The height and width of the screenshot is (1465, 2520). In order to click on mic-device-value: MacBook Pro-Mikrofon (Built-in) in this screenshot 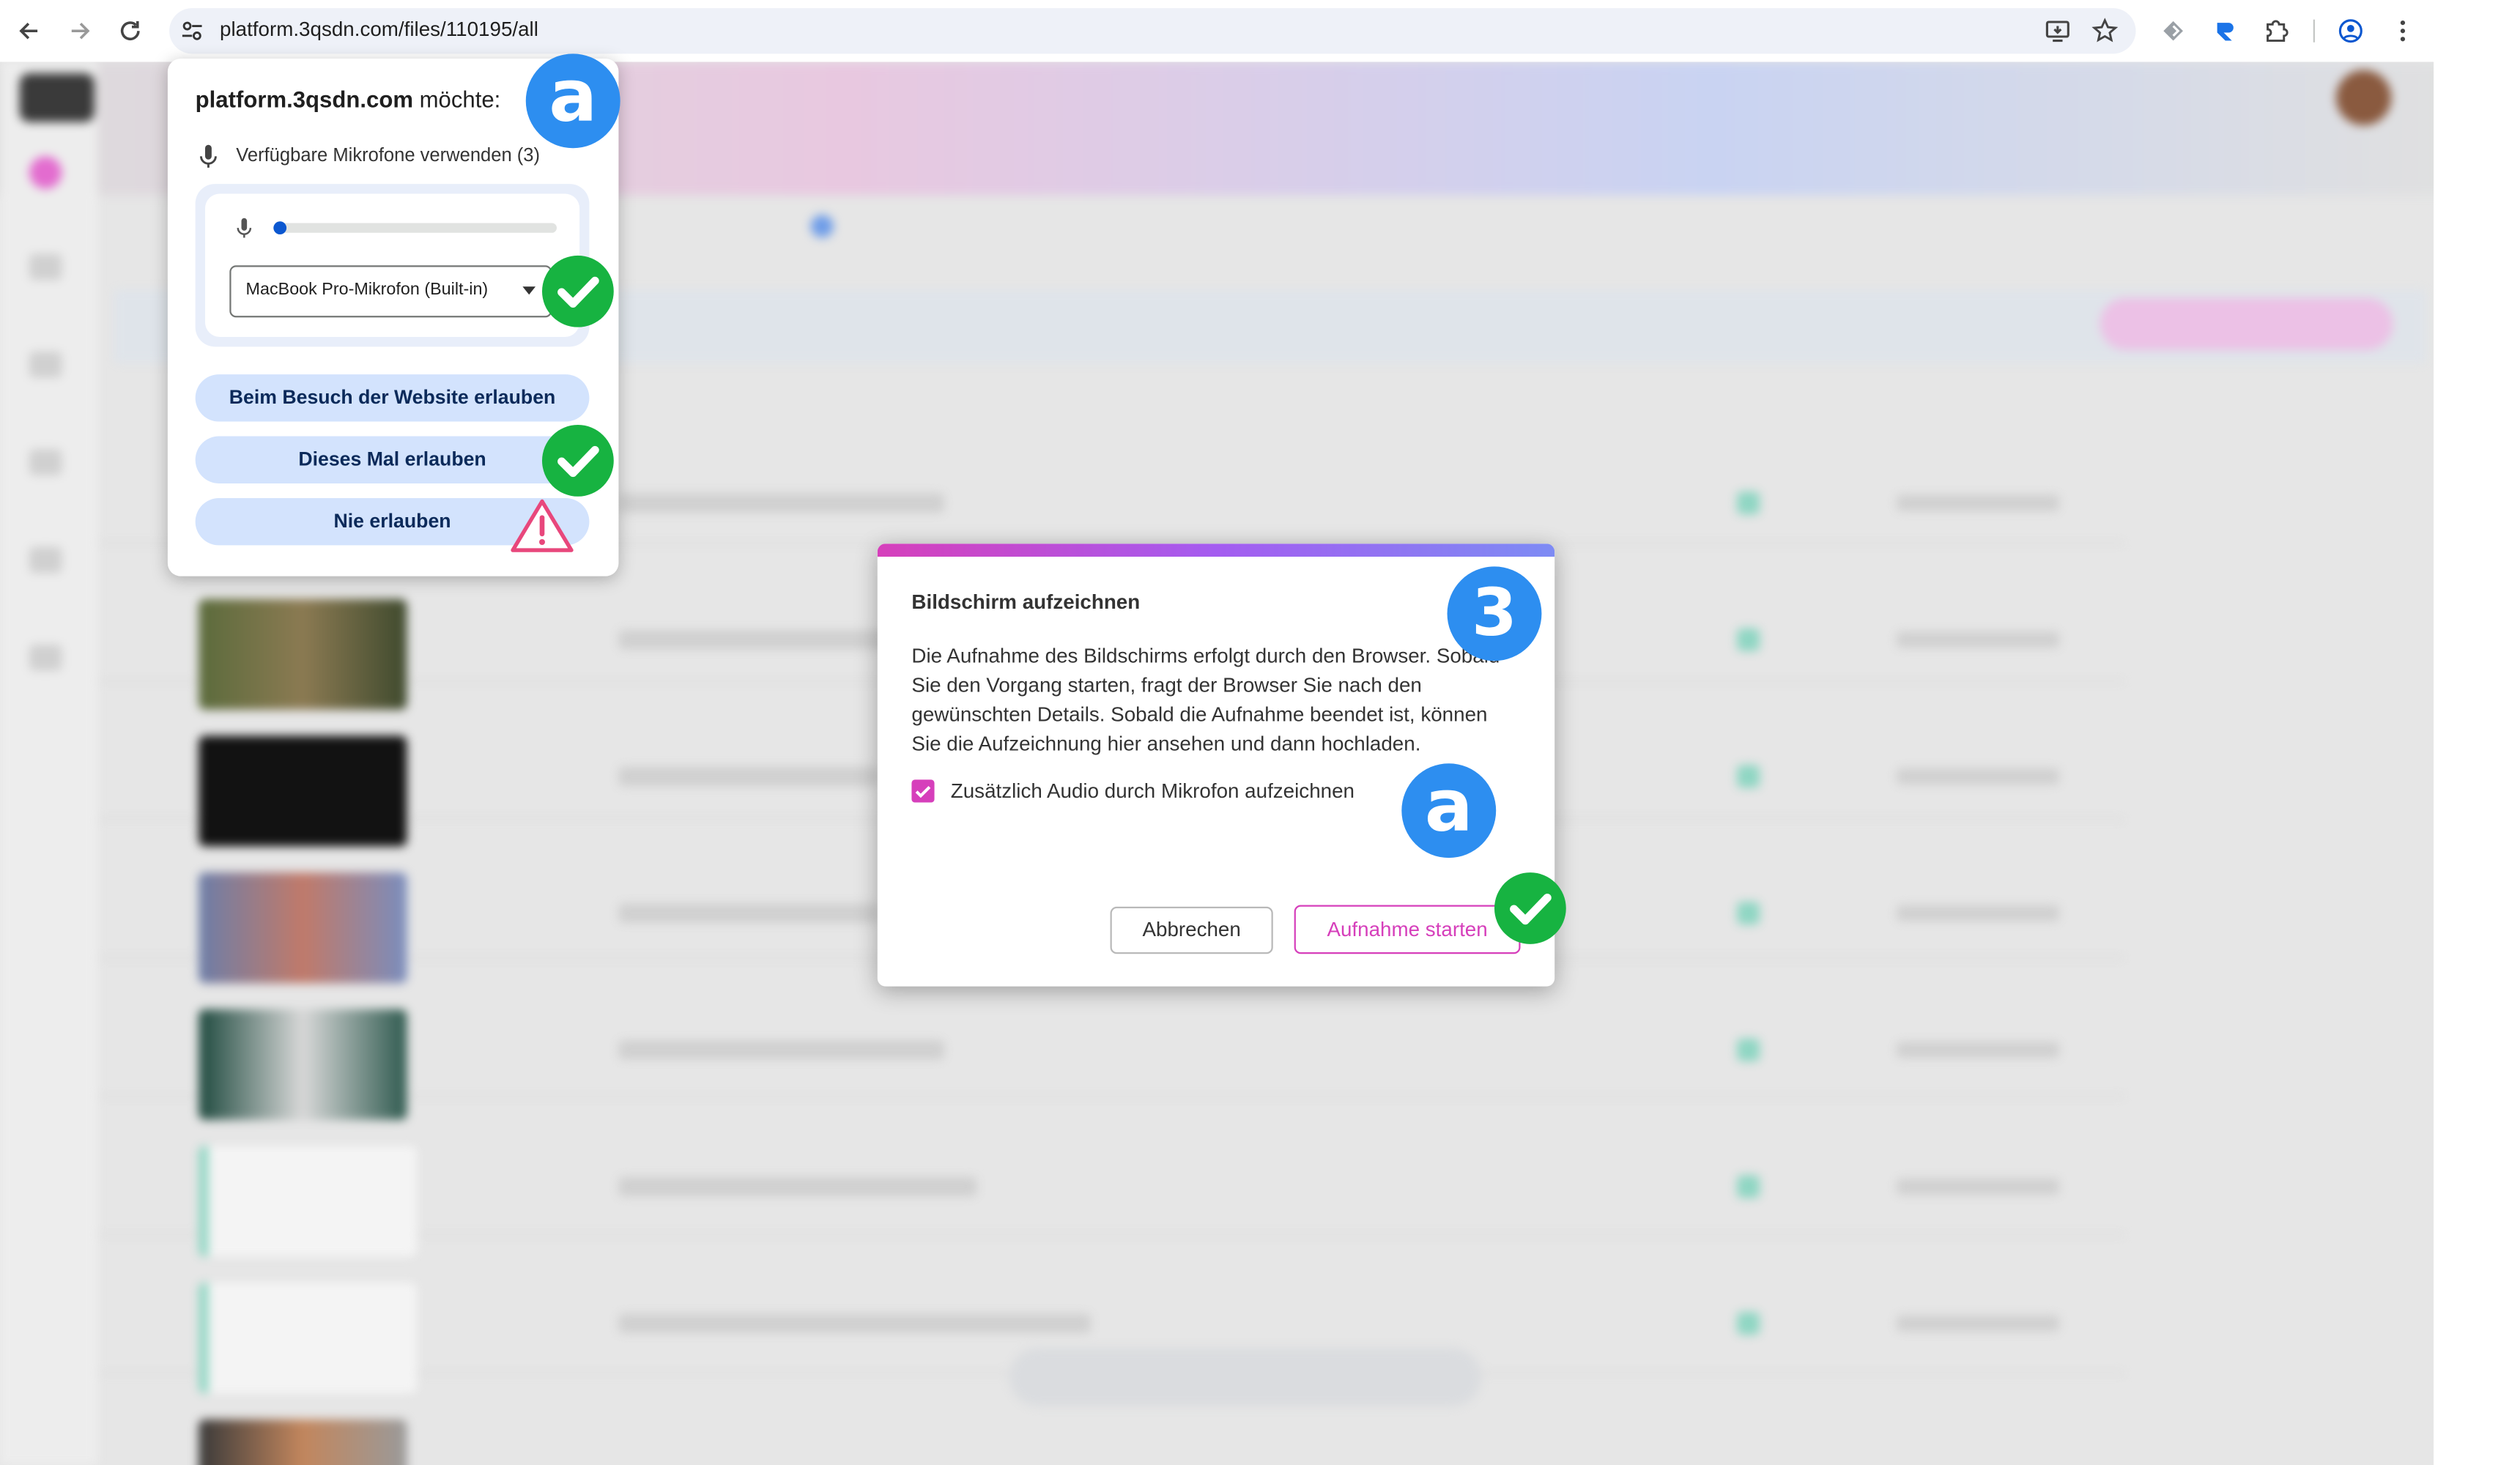, I will do `click(367, 290)`.